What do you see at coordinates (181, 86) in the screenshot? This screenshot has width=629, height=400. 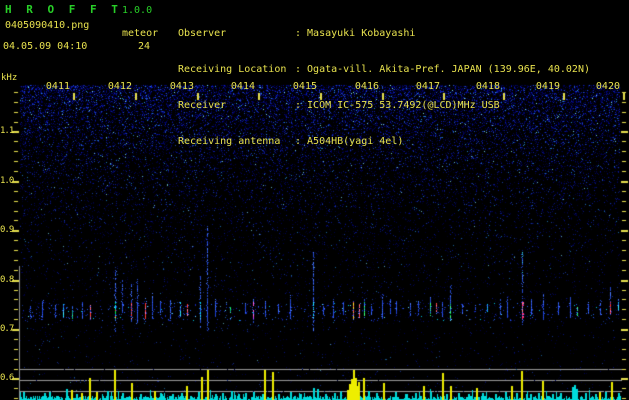 I see `time-tick-label: 0413` at bounding box center [181, 86].